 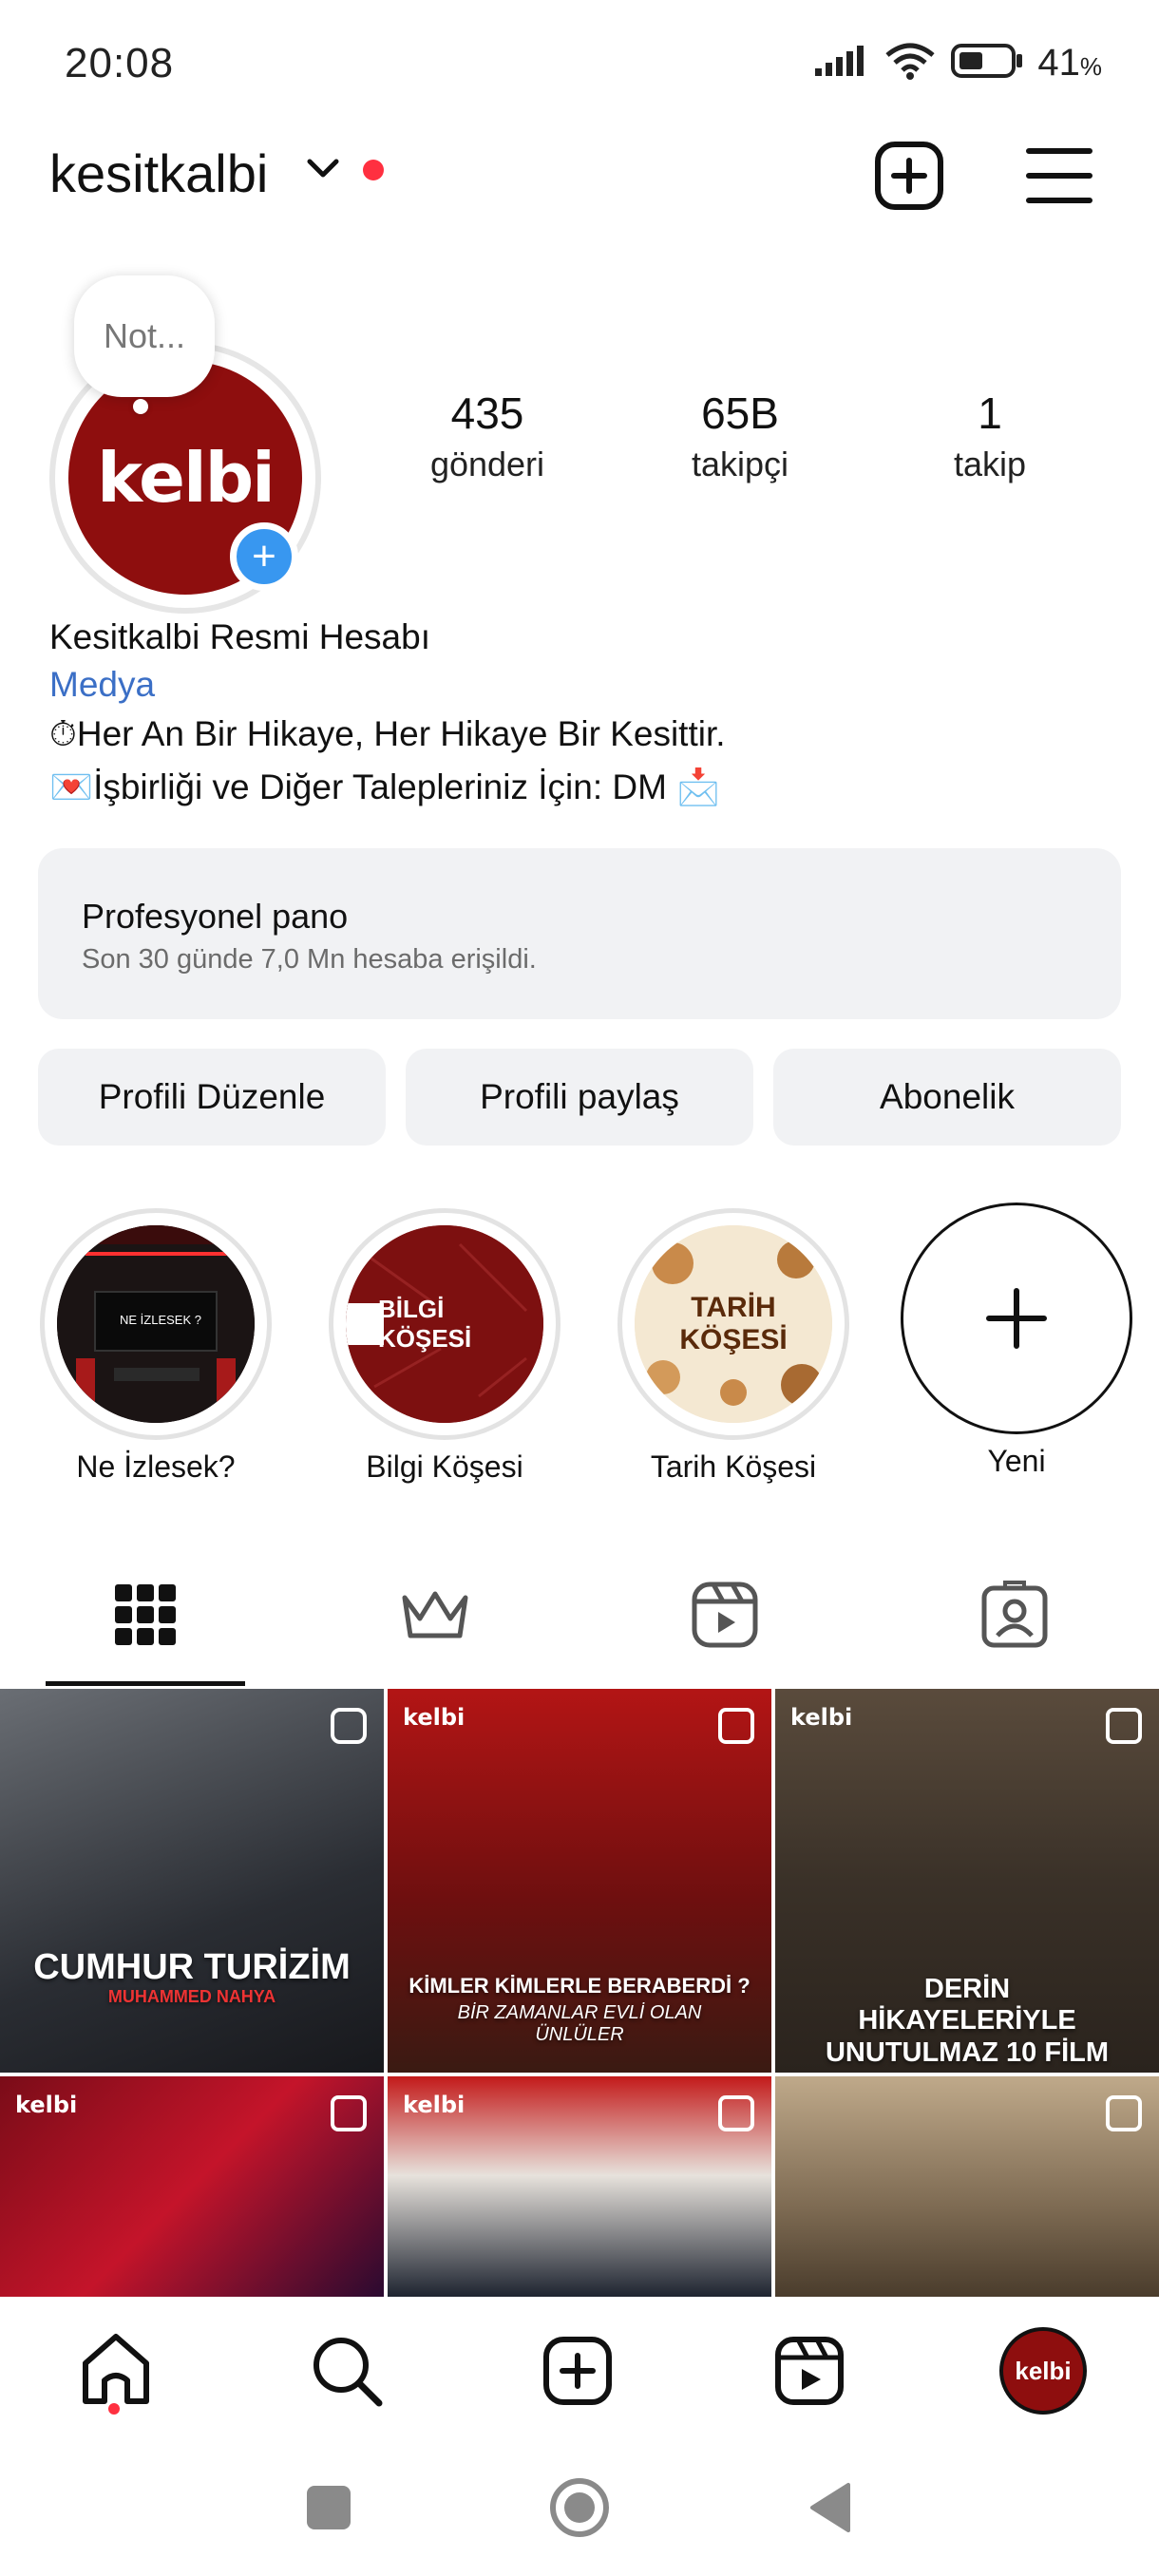 I want to click on post-caption: DERİN HİKAYELERİYLE UNUTULMAZ 10 FİLM, so click(x=967, y=2021).